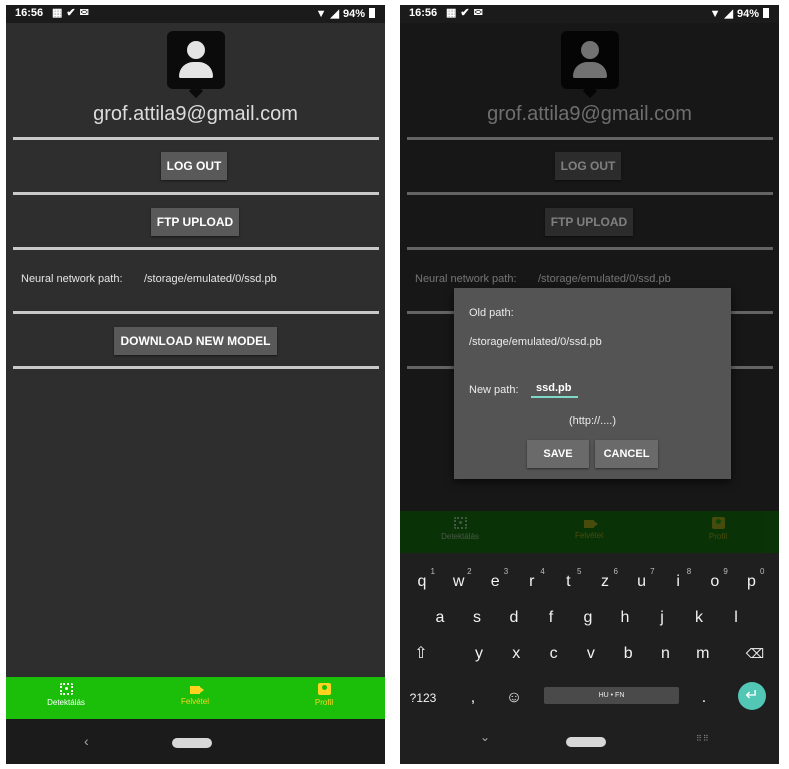 This screenshot has width=789, height=769. I want to click on period-key: ., so click(704, 698).